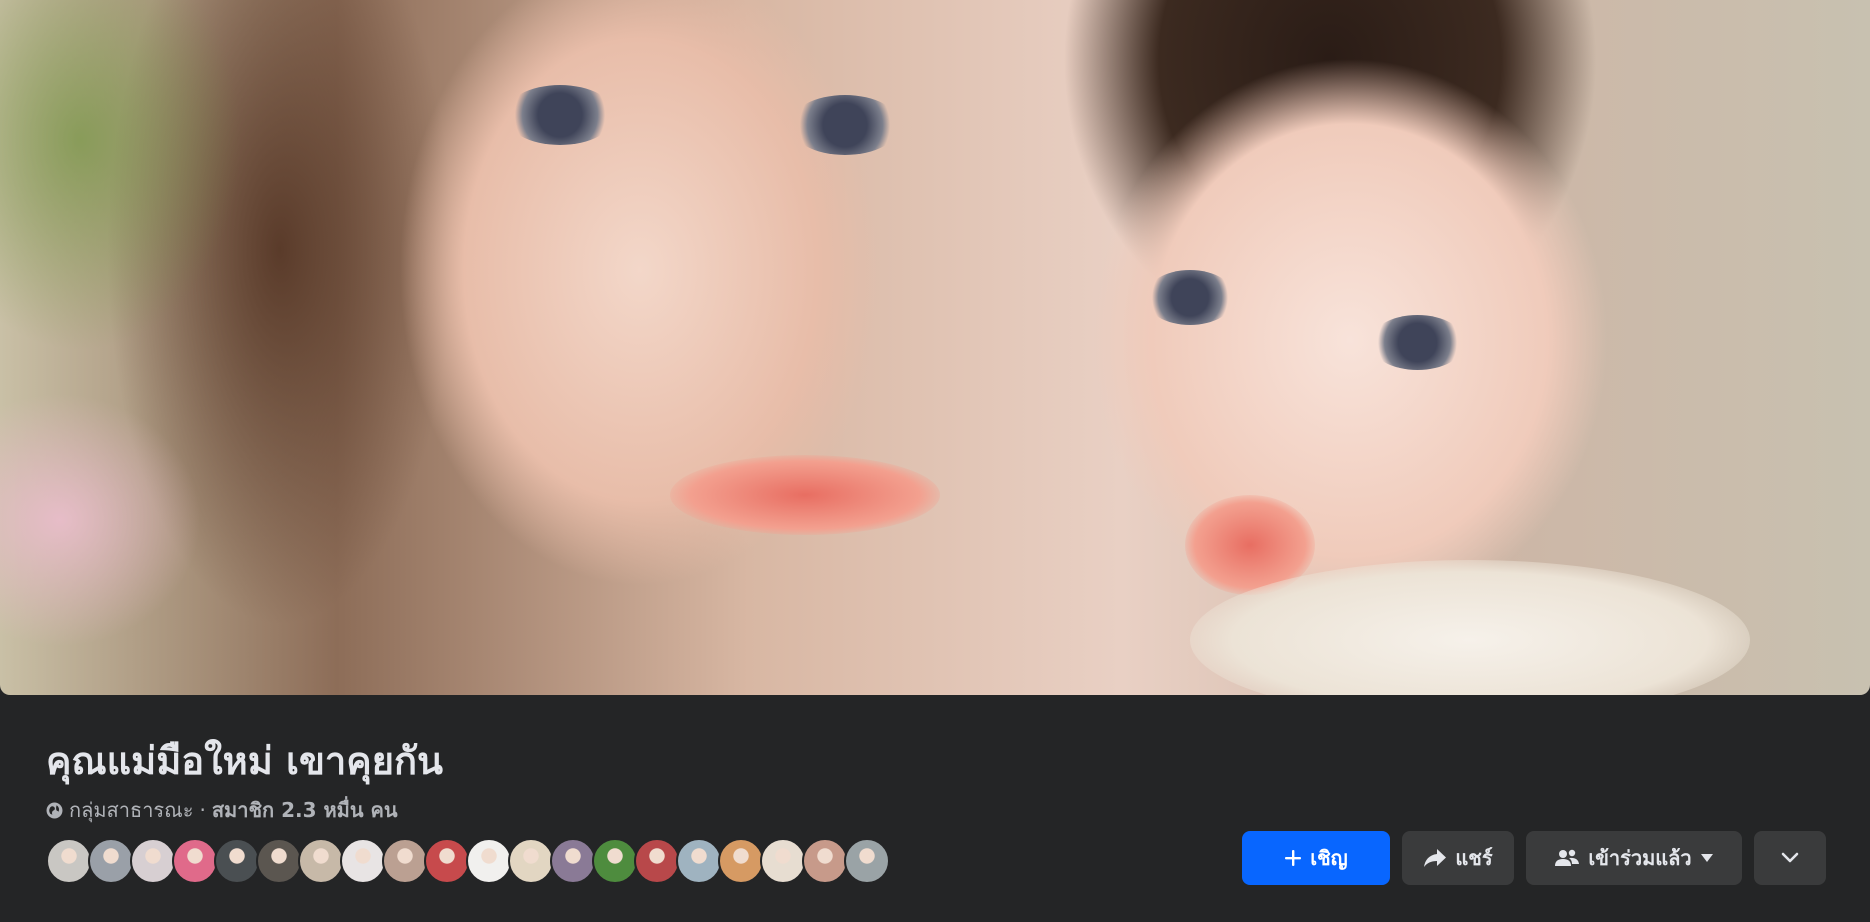  I want to click on joined-button: เข้าร่วมแล้ว, so click(1634, 858).